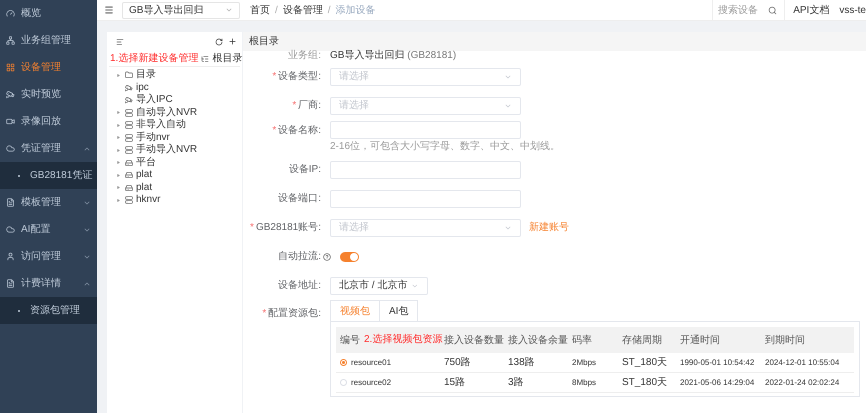 This screenshot has width=866, height=413. I want to click on field-label: 厂商:, so click(309, 105).